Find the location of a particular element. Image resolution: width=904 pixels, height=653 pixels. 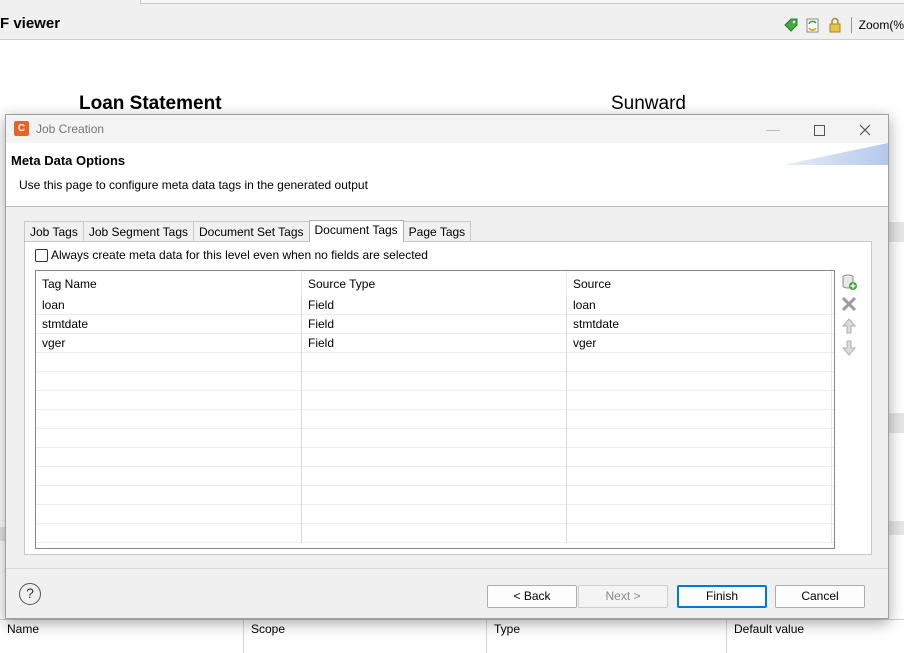

dialog-title: Job Creation is located at coordinates (70, 129).